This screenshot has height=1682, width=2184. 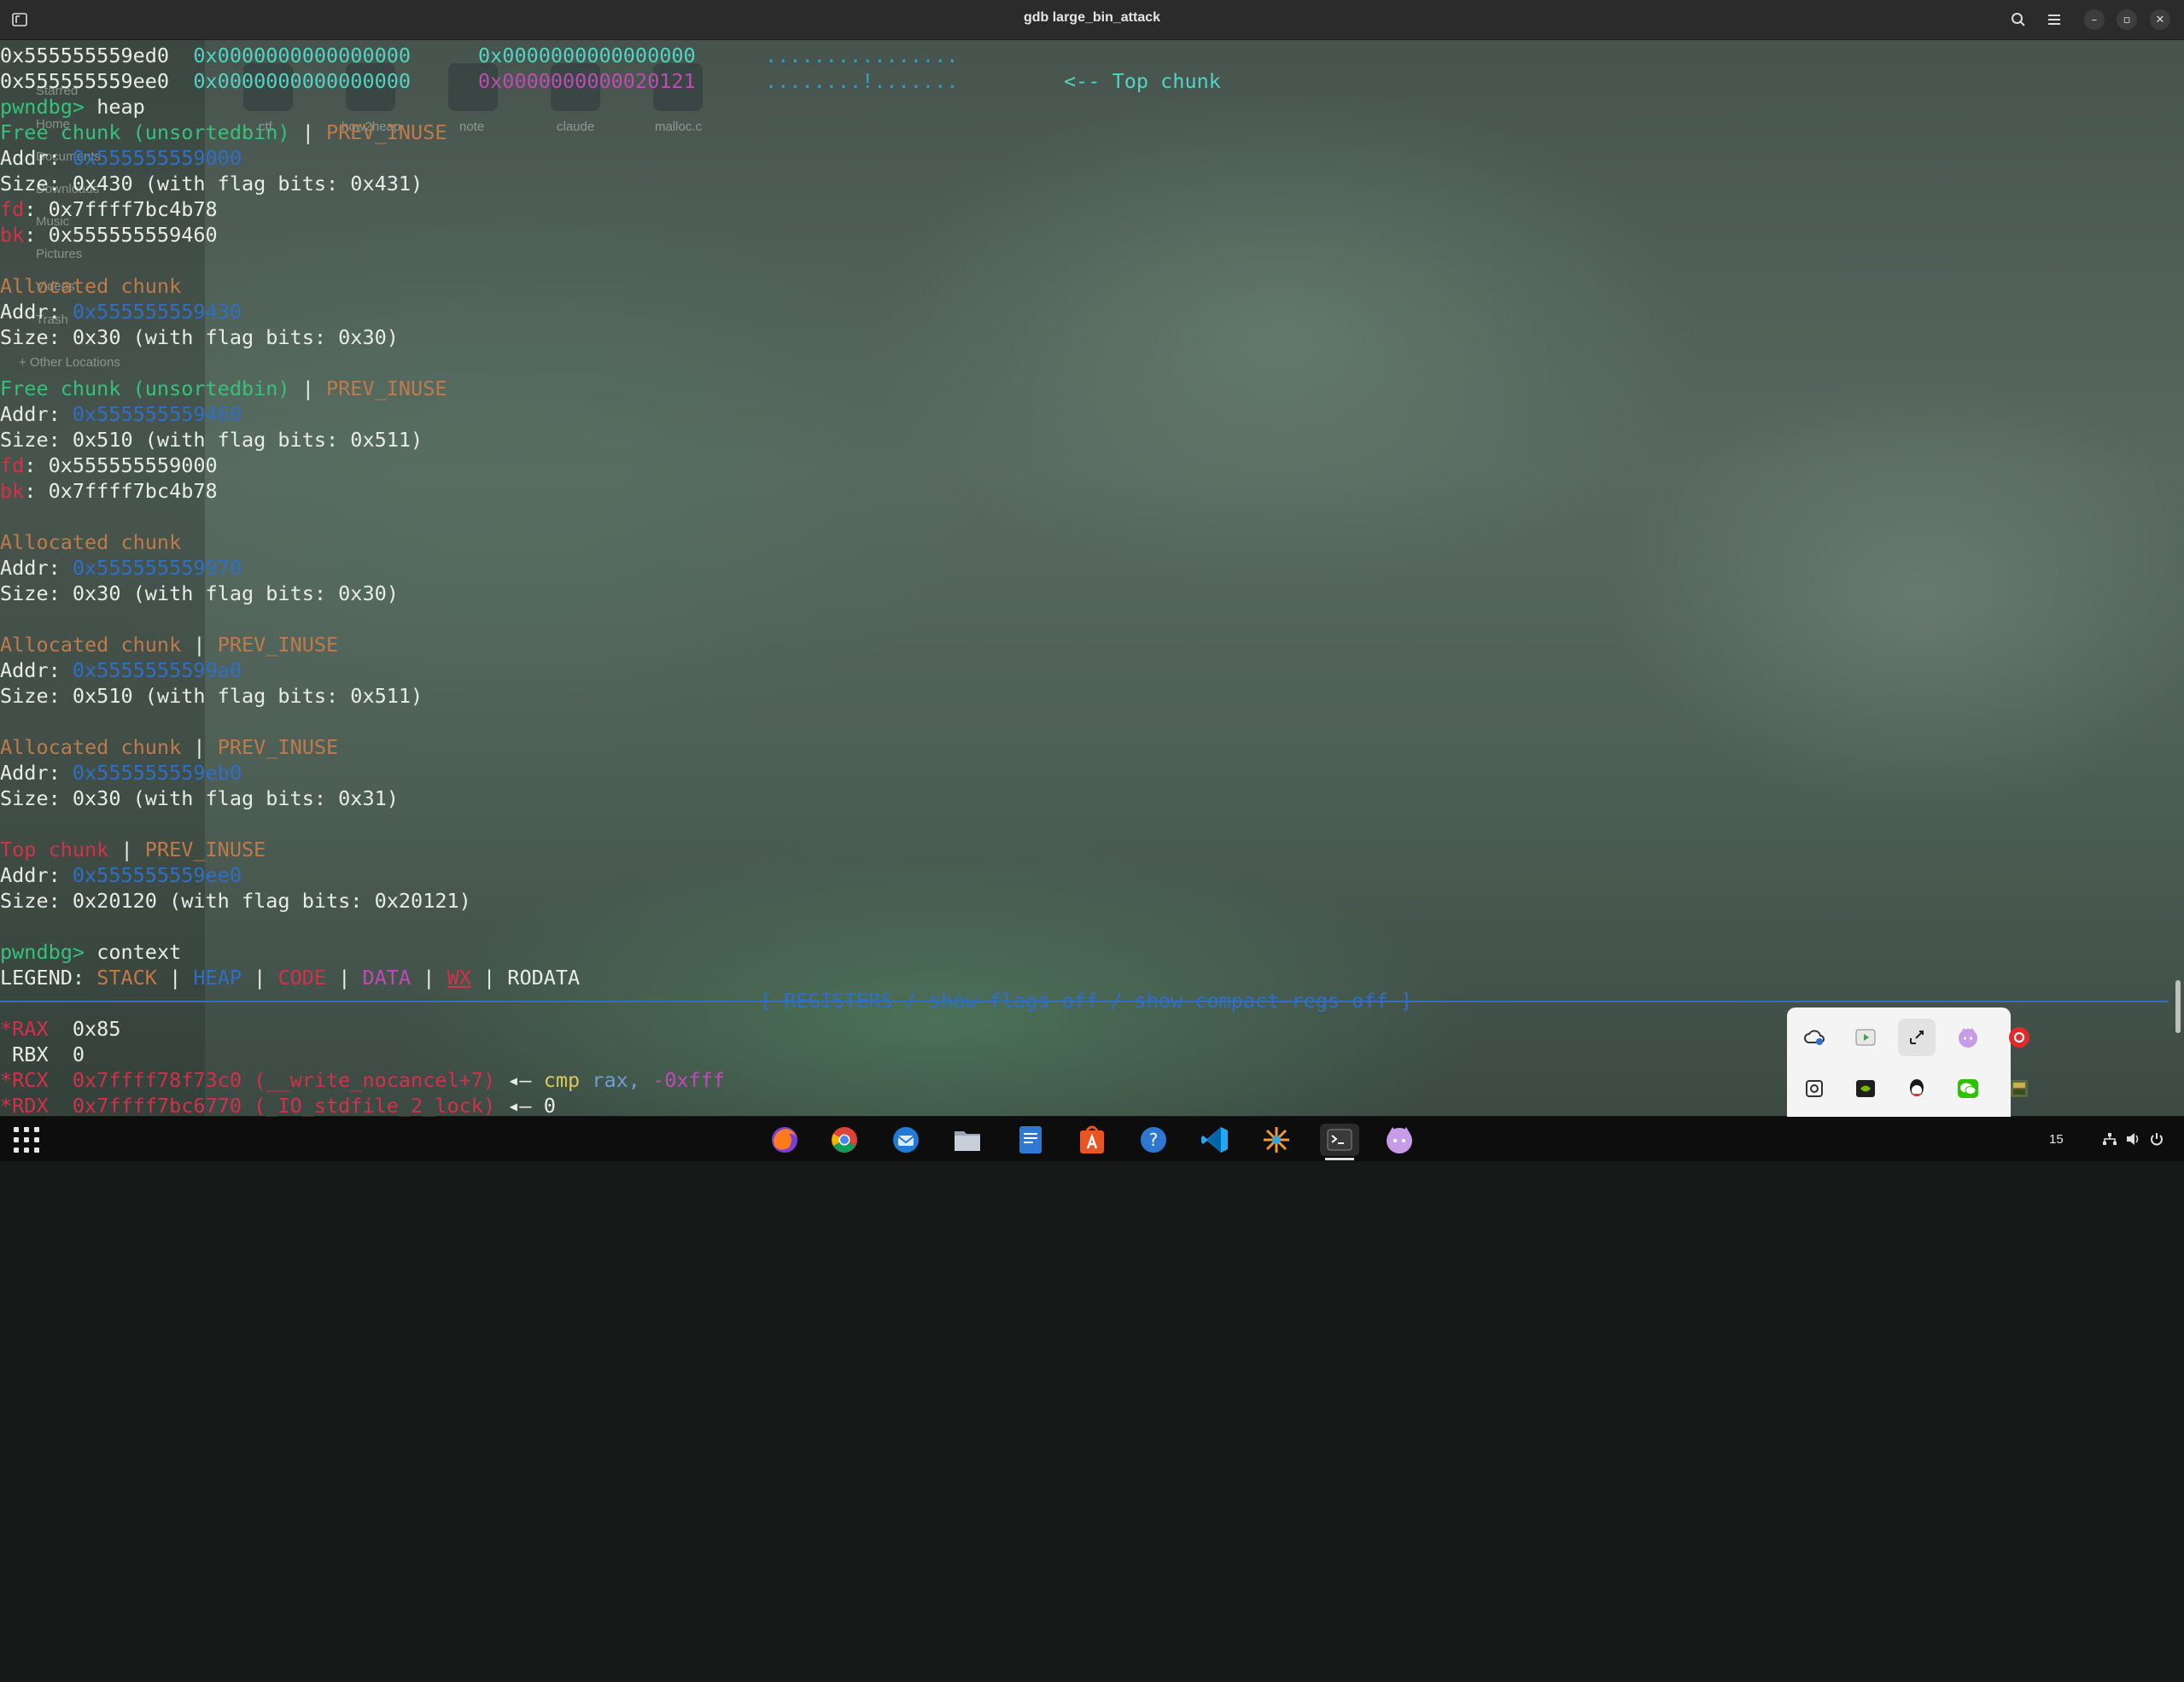 I want to click on register-name: *RDX, so click(x=24, y=1106).